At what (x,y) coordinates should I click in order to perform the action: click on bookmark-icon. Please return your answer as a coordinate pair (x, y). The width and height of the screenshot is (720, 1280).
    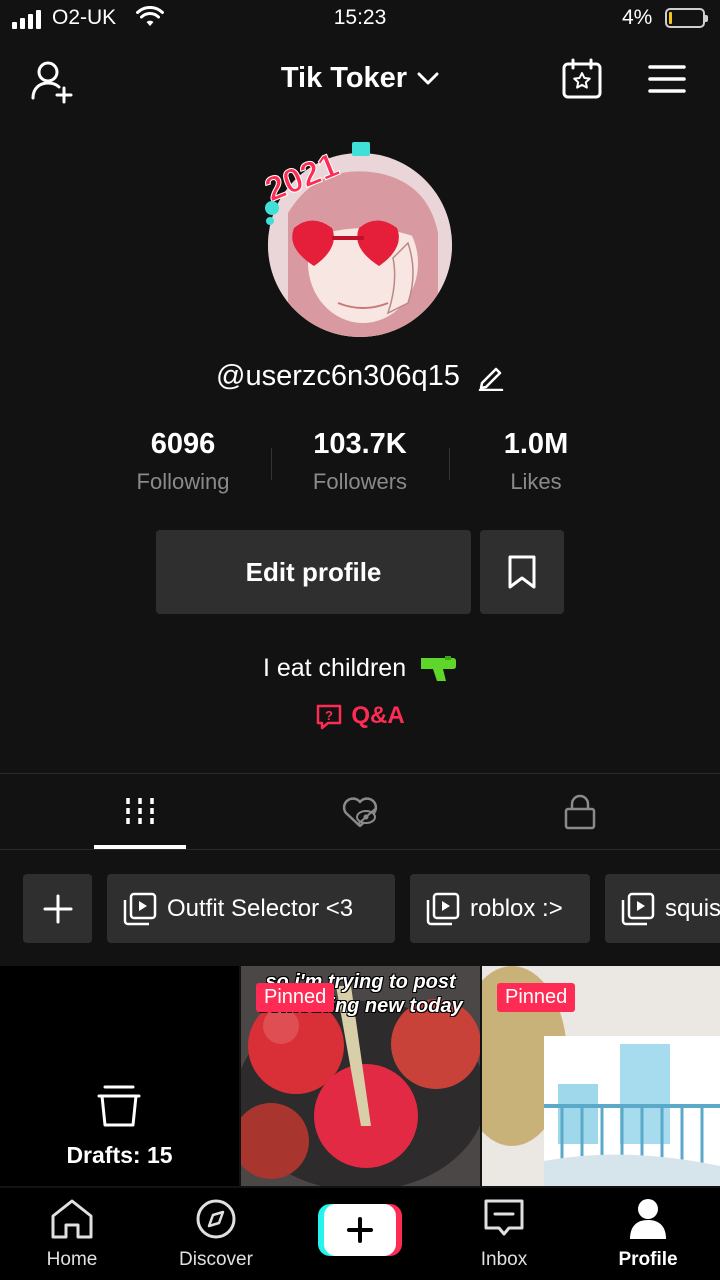
    Looking at the image, I should click on (522, 572).